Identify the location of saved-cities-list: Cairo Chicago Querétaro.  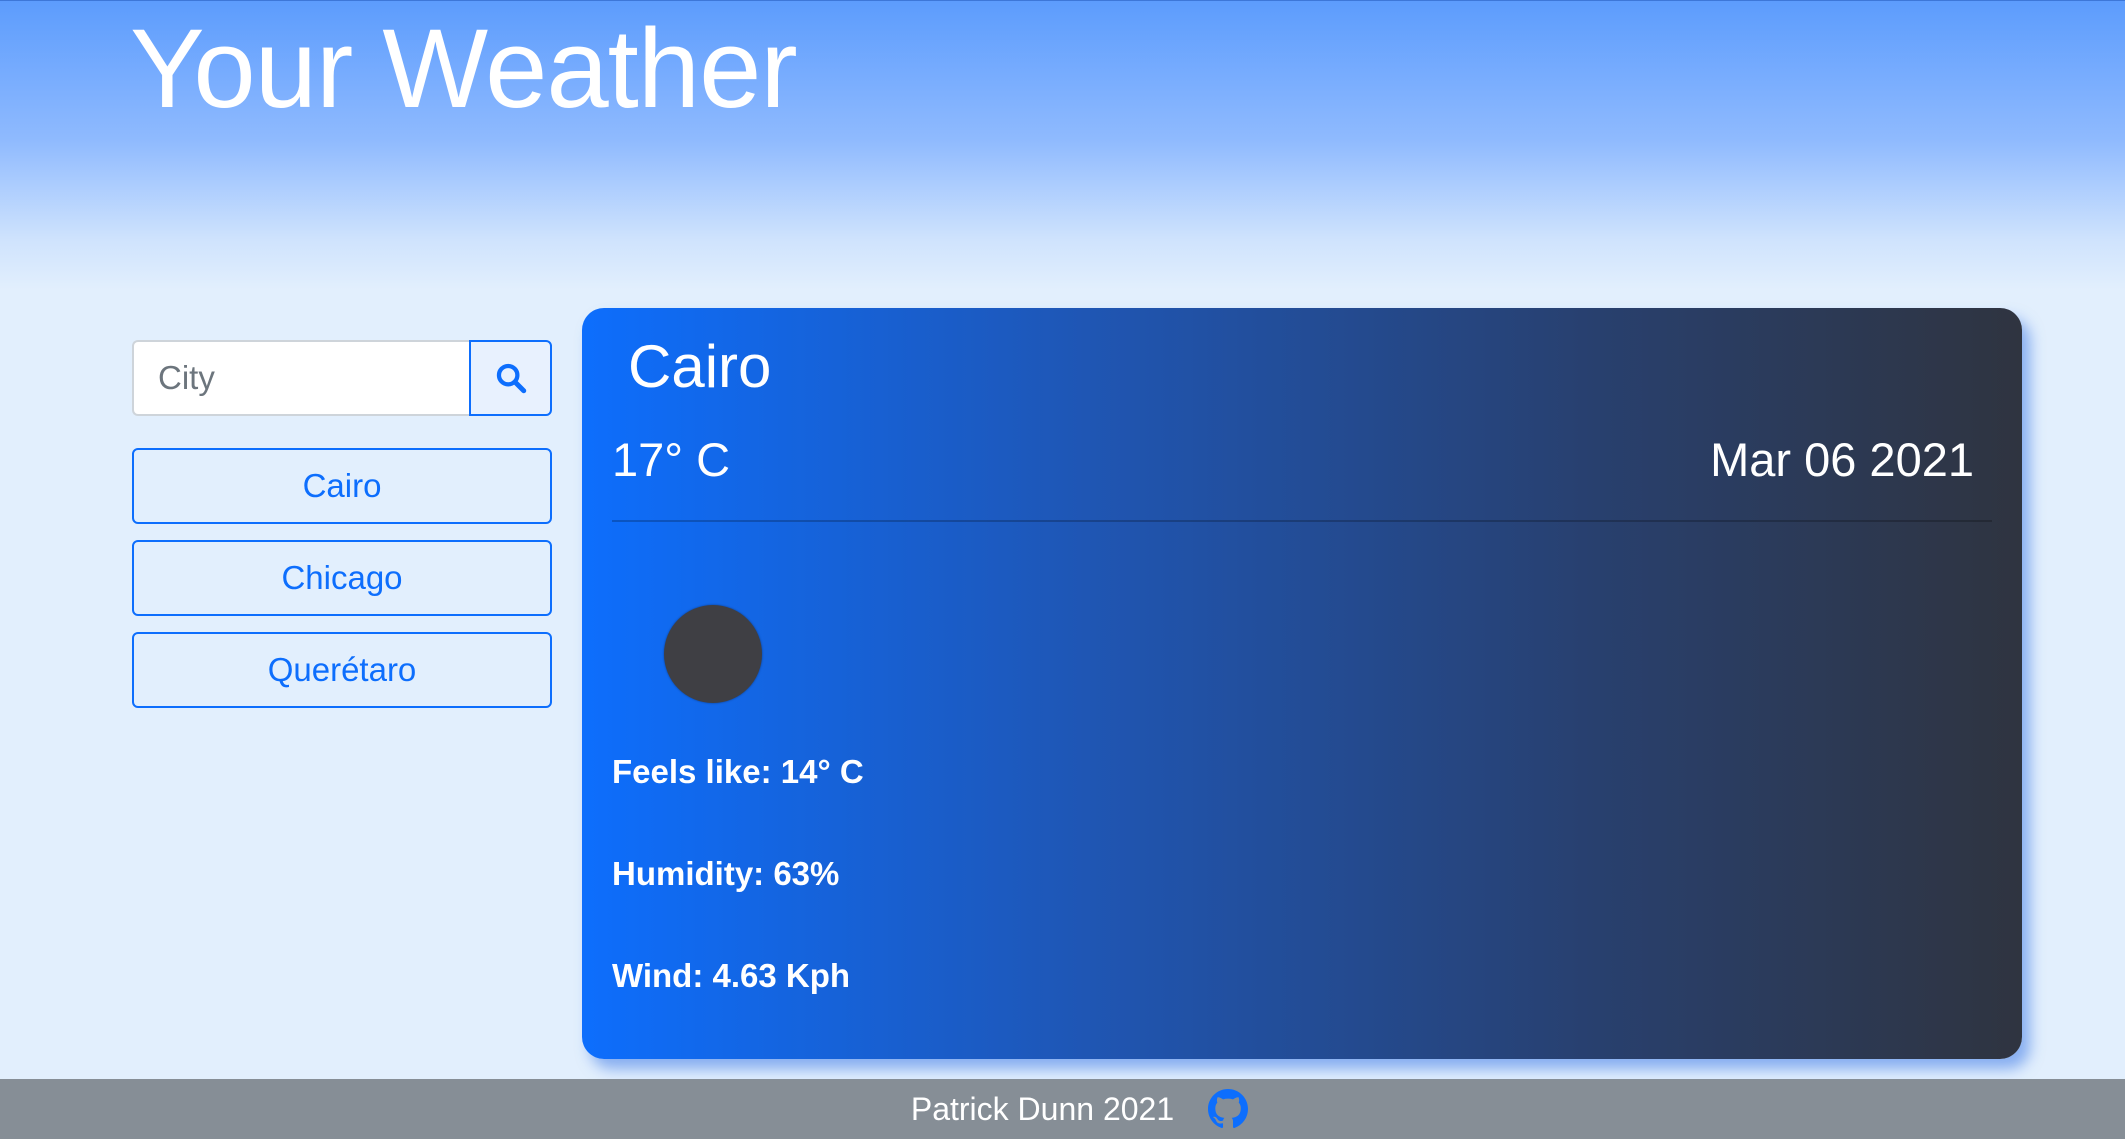
(342, 586).